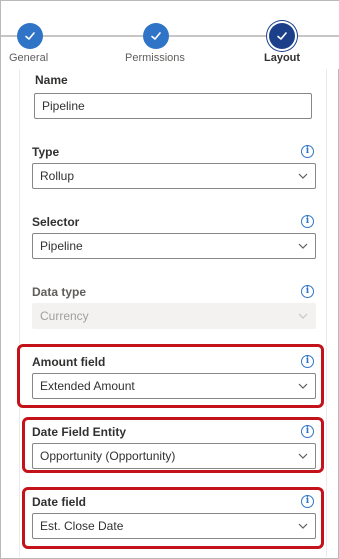 This screenshot has width=339, height=559. Describe the element at coordinates (155, 58) in the screenshot. I see `step-label-permissions: Permissions` at that location.